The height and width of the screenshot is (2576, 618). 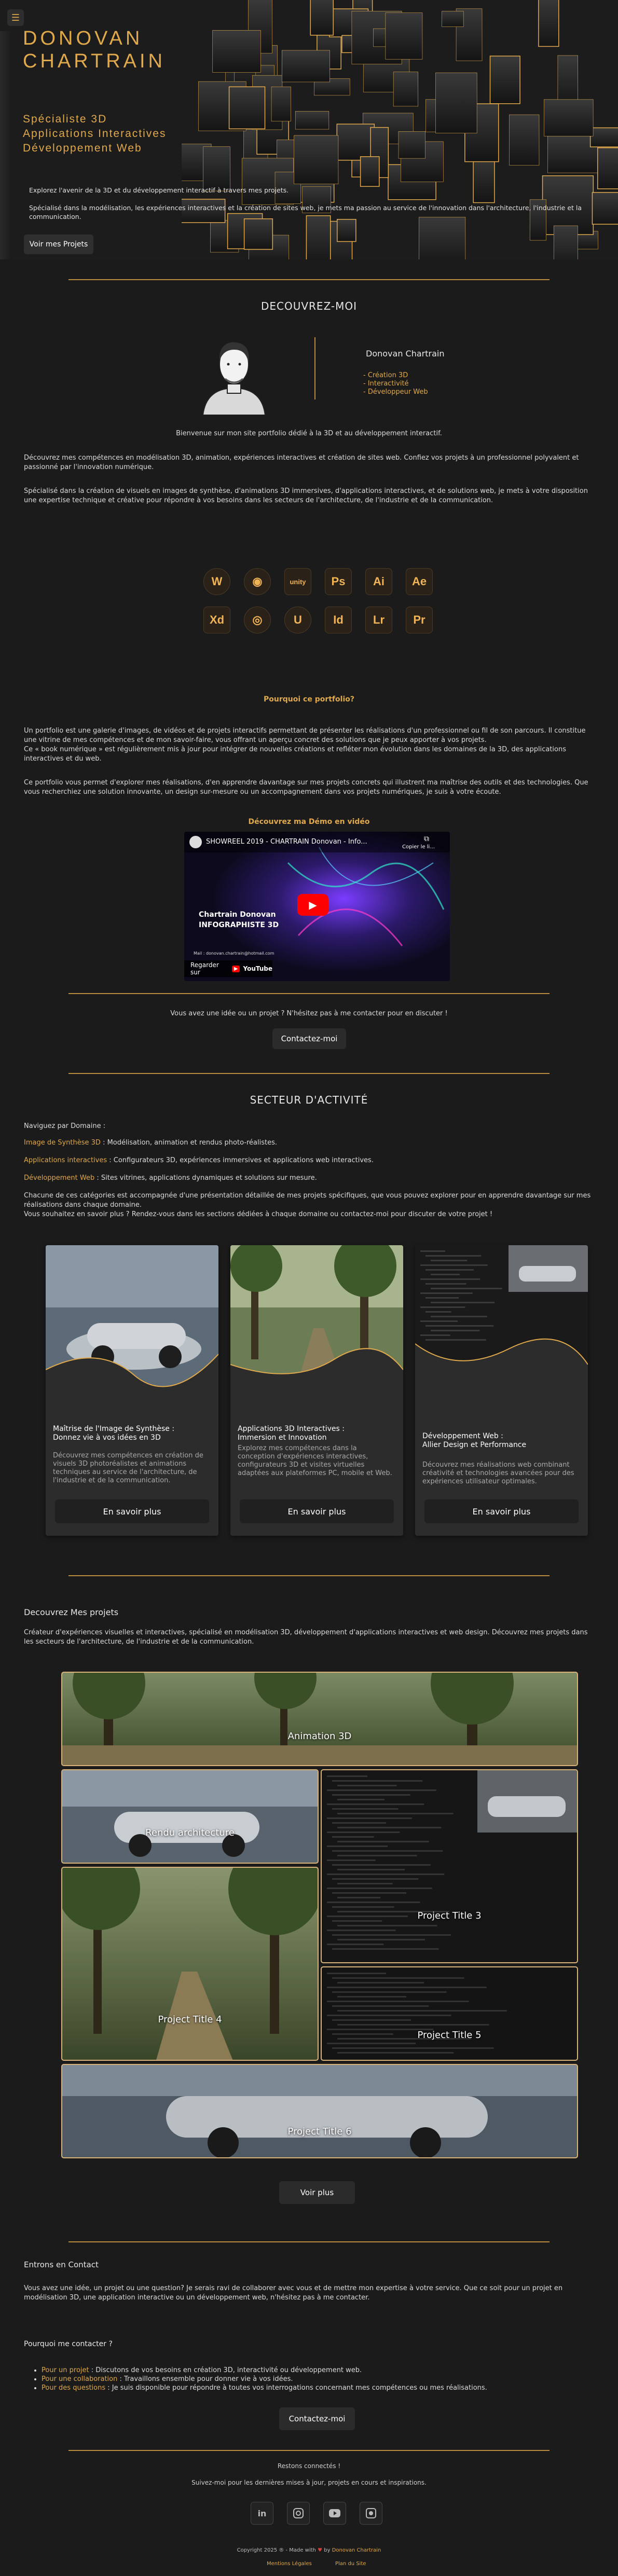 I want to click on author-link: Donovan Chartrain, so click(x=357, y=2550).